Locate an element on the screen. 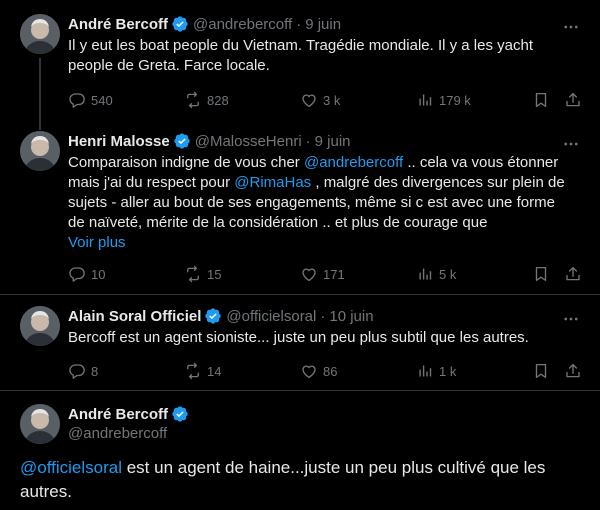 This screenshot has width=600, height=510. avatar-henri-malosse-image is located at coordinates (40, 151).